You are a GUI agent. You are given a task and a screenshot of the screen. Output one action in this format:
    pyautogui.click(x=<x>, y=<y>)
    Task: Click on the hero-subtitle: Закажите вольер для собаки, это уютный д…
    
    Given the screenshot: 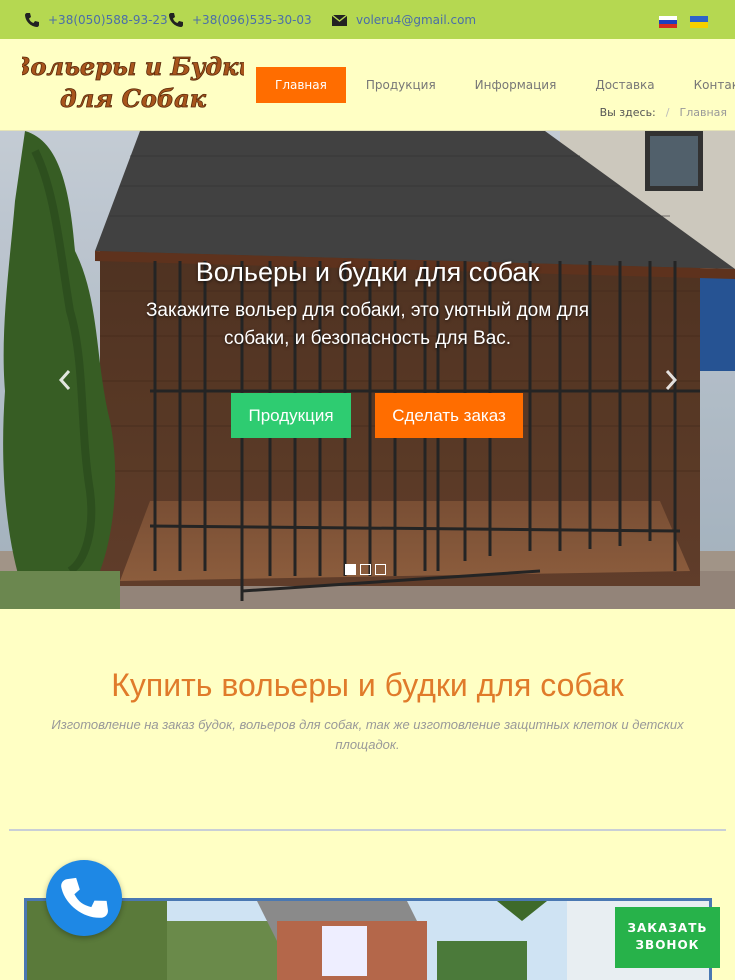 What is the action you would take?
    pyautogui.click(x=367, y=324)
    